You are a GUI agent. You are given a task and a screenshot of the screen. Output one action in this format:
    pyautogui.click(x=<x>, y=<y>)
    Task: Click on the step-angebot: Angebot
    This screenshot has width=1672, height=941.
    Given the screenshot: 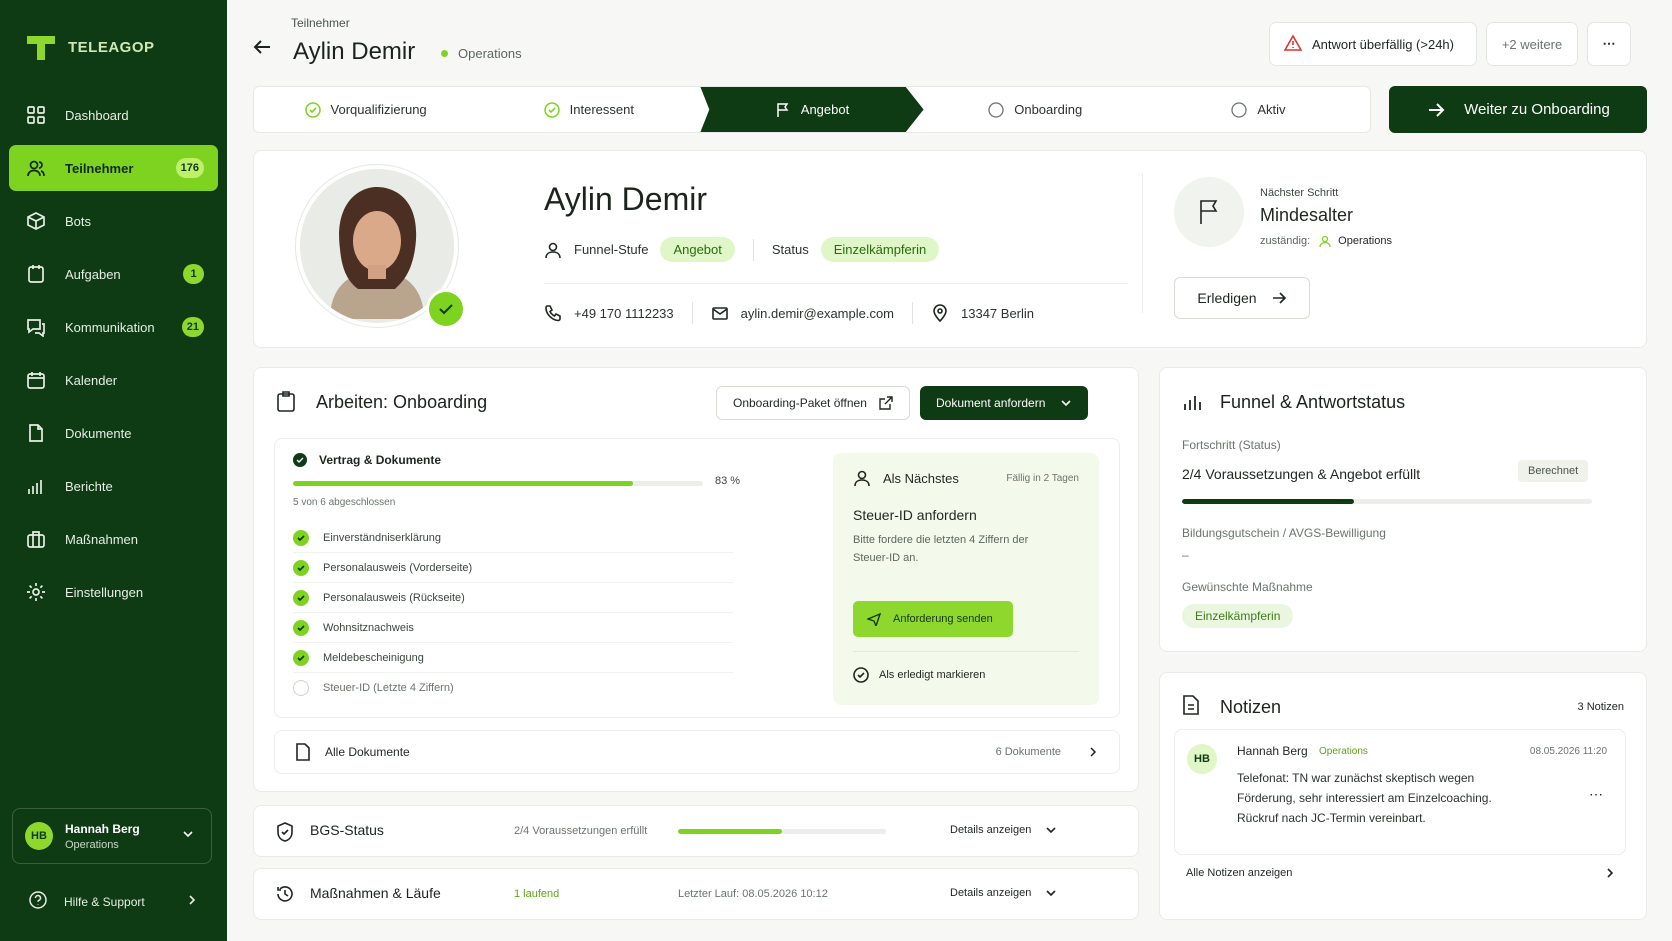 What is the action you would take?
    pyautogui.click(x=812, y=109)
    